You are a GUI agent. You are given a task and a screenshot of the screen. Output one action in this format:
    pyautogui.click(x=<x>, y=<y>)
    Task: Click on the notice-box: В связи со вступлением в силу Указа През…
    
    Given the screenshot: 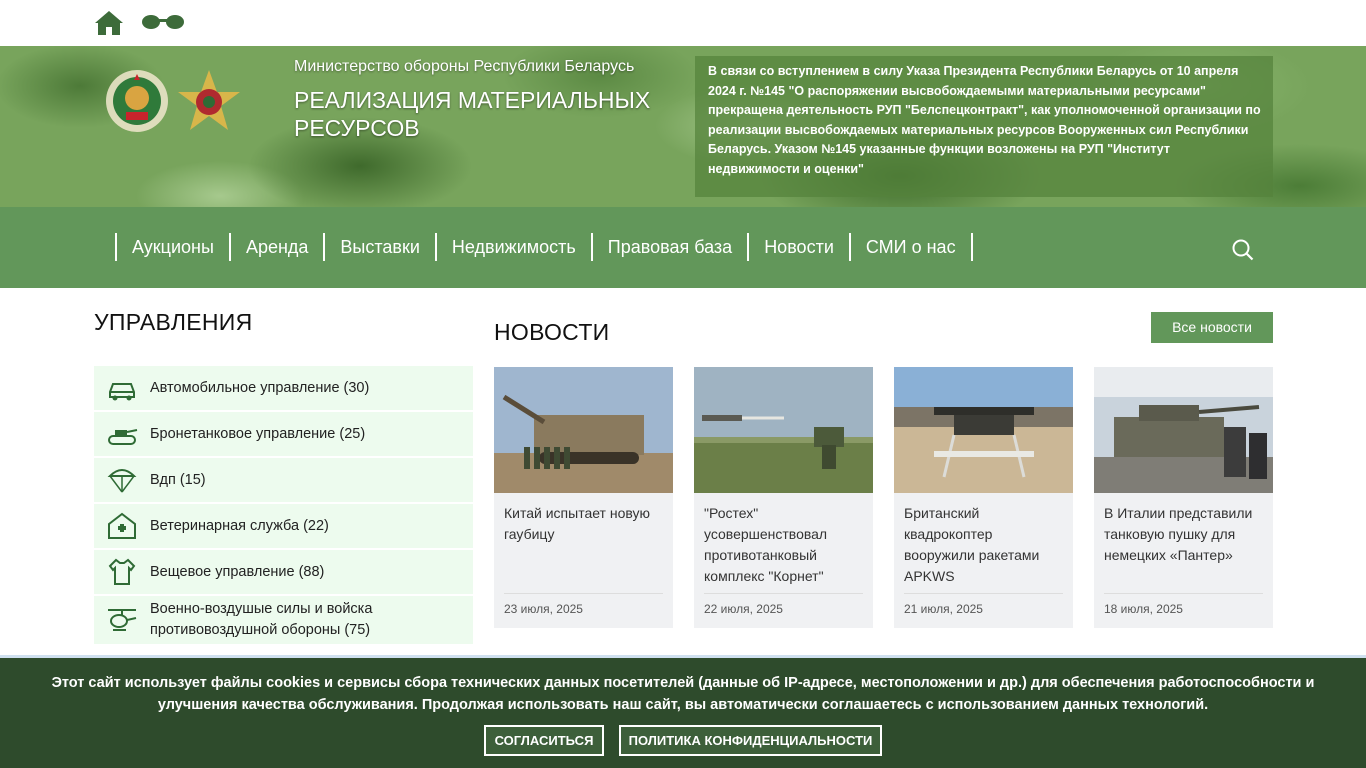 What is the action you would take?
    pyautogui.click(x=984, y=126)
    